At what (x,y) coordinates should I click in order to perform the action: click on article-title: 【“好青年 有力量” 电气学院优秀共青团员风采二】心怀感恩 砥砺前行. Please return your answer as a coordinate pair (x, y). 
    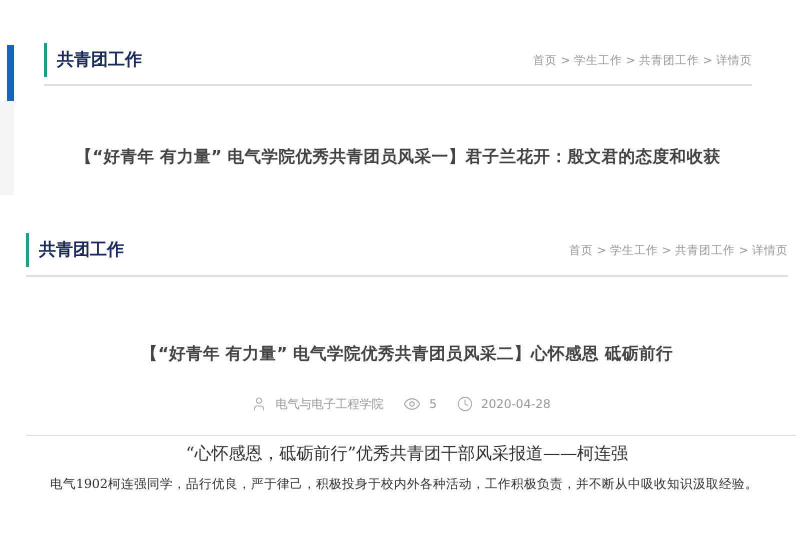
    Looking at the image, I should click on (407, 354).